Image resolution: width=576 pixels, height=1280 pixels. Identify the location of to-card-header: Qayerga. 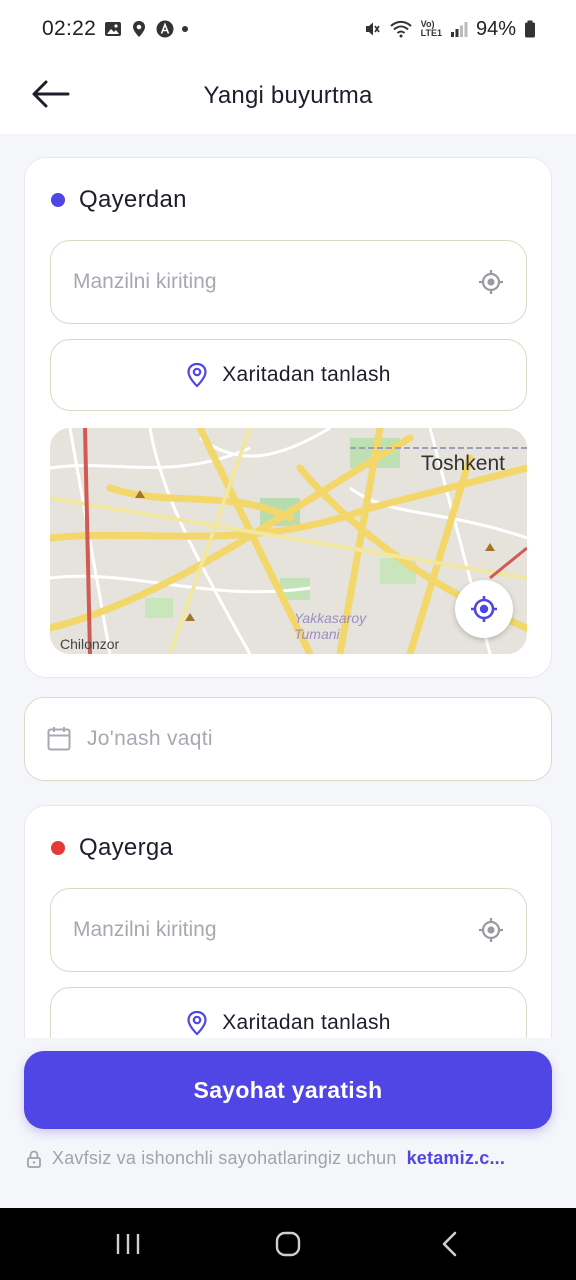
(112, 848).